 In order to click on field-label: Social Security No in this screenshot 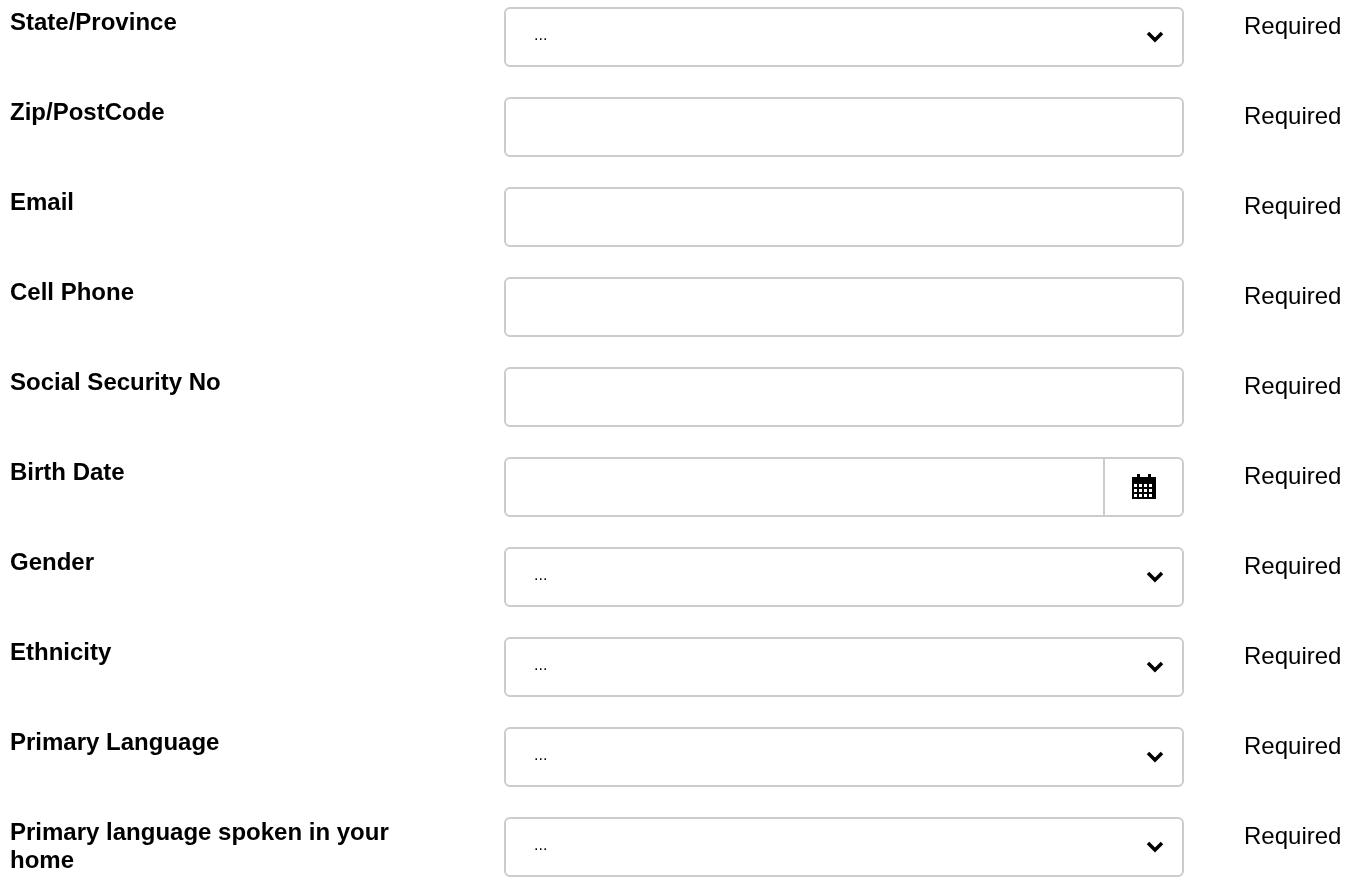, I will do `click(116, 381)`.